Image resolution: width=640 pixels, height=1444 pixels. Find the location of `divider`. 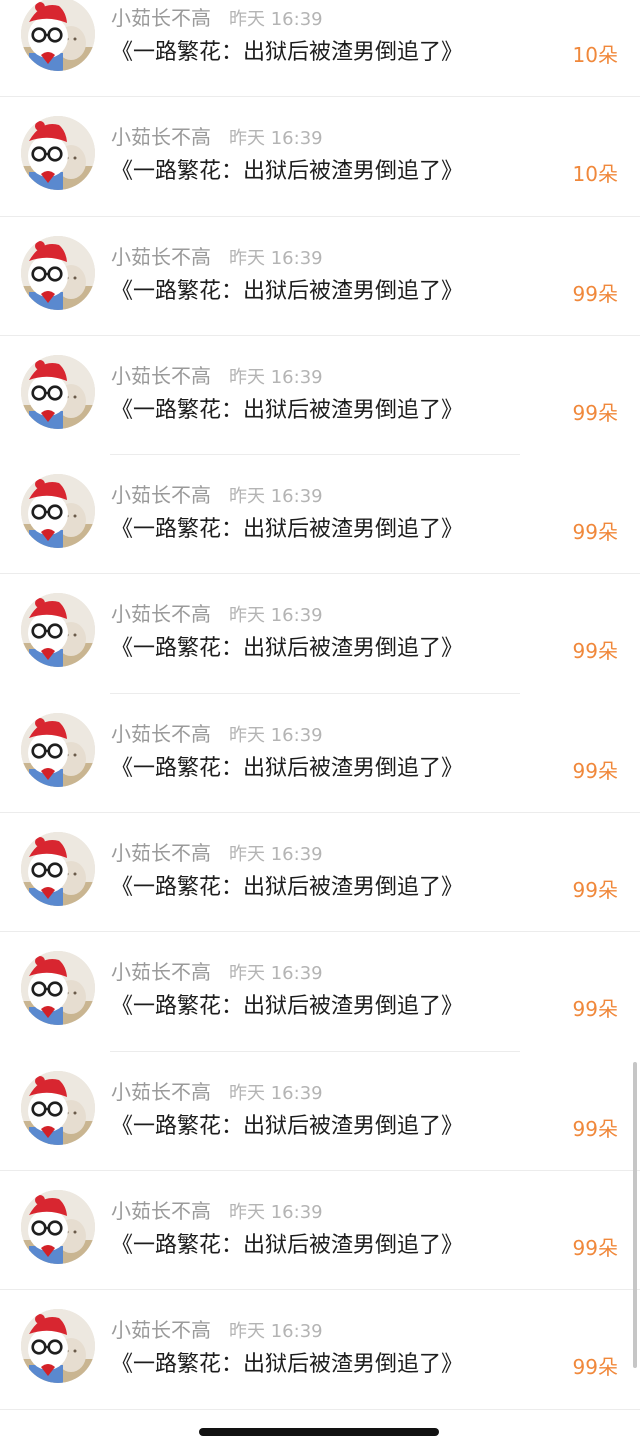

divider is located at coordinates (320, 1409).